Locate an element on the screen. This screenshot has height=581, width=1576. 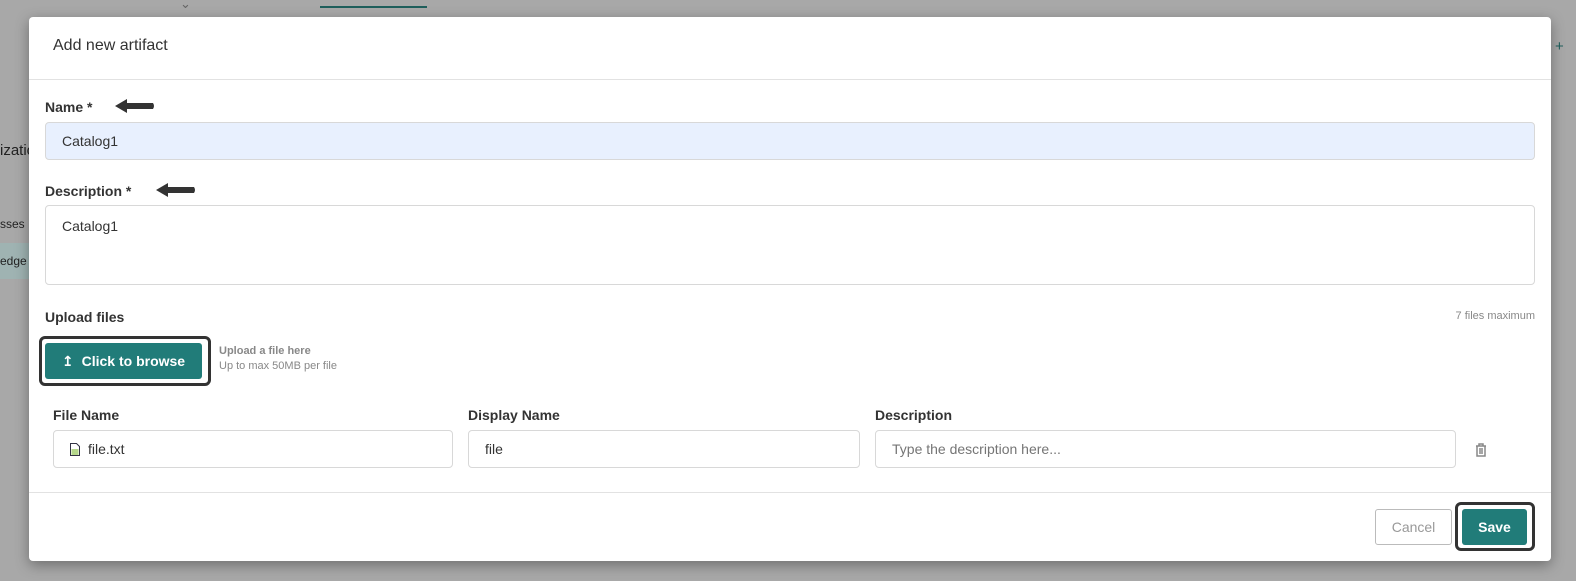
background-tab-underline is located at coordinates (373, 7).